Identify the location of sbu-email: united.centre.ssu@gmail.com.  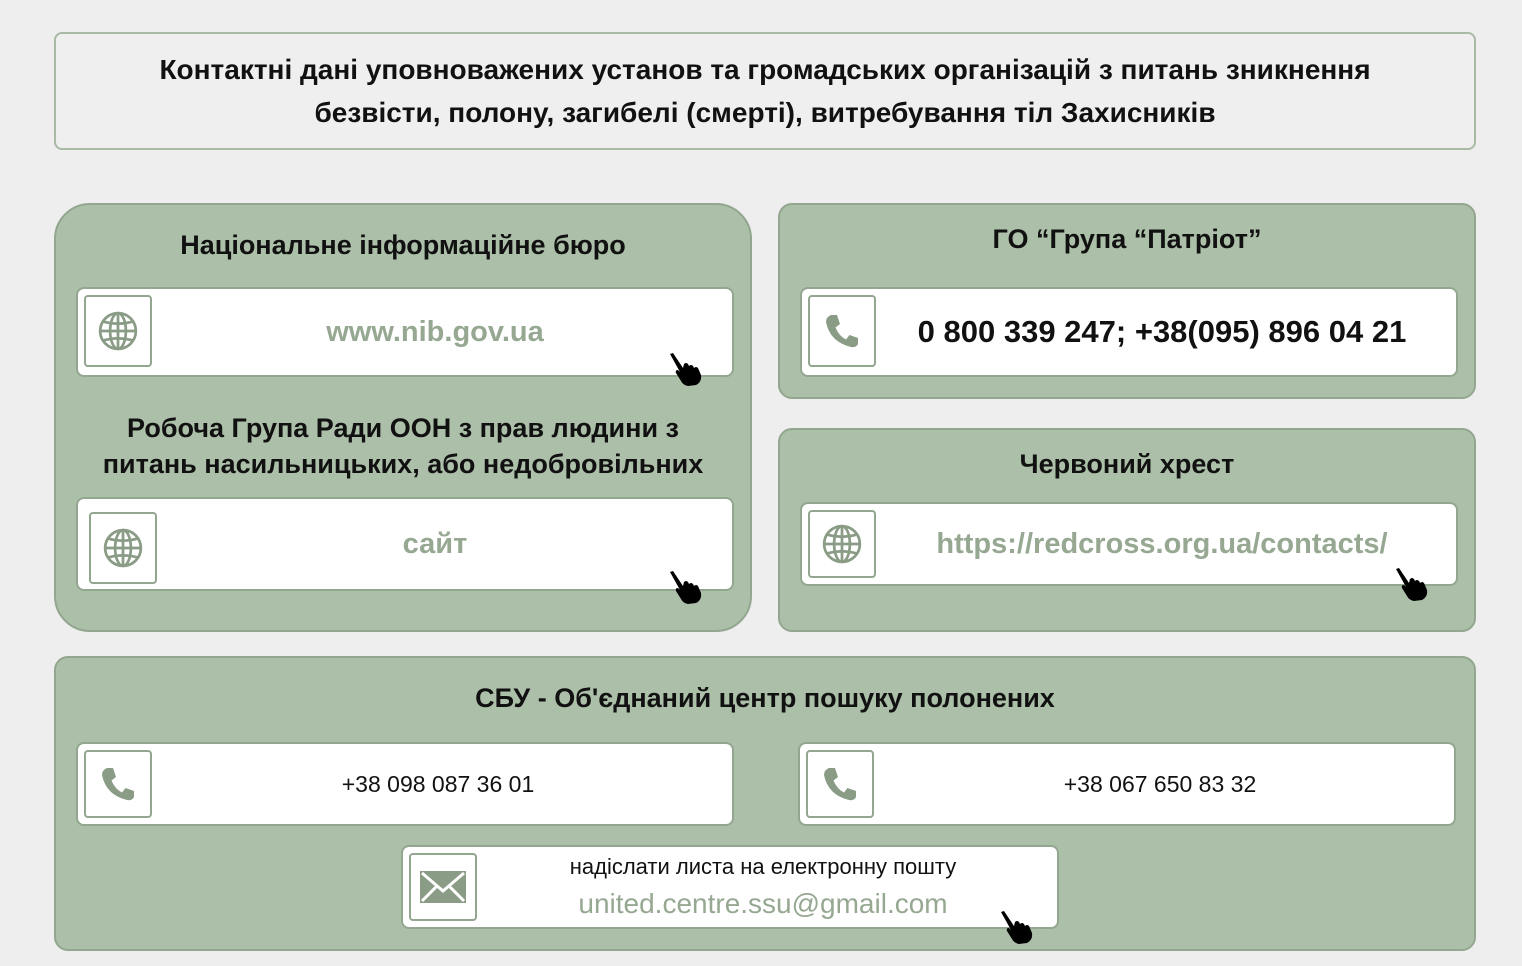
(762, 904).